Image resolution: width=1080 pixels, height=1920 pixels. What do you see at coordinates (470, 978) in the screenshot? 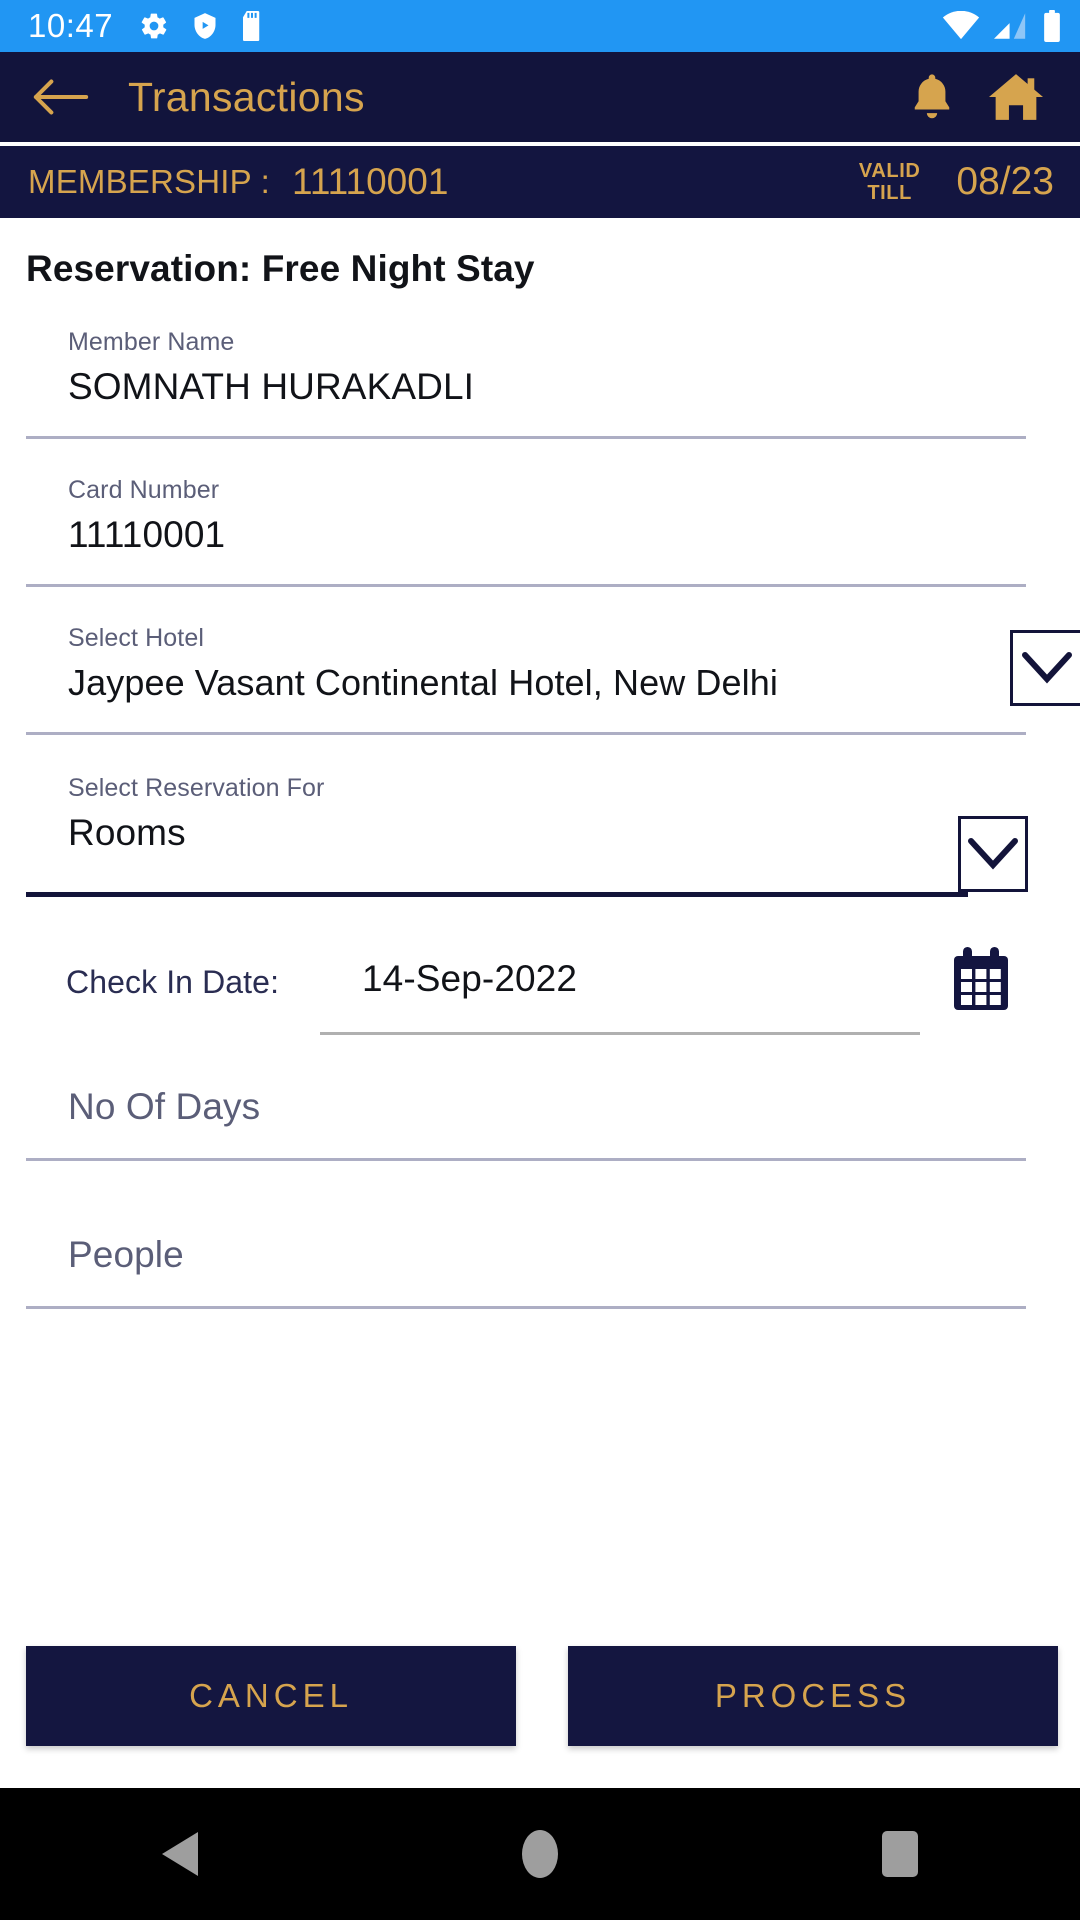
I see `check-in-date-value: 14-Sep-2022` at bounding box center [470, 978].